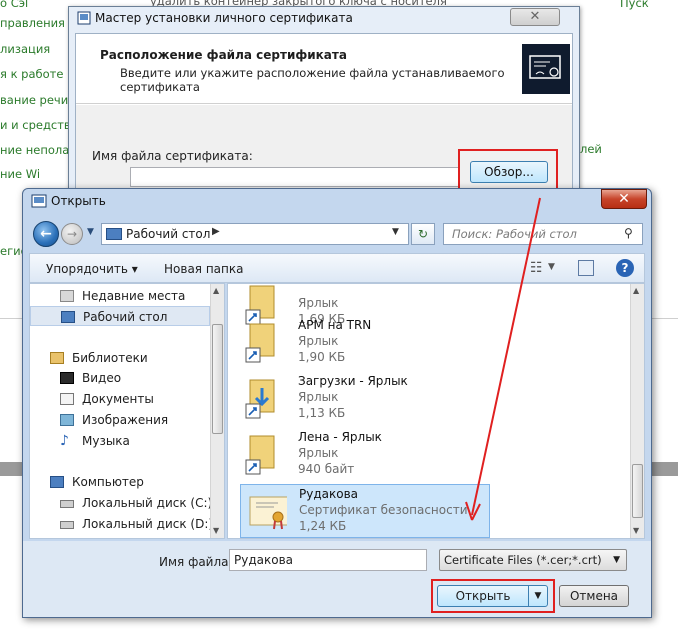 This screenshot has height=631, width=678. I want to click on nav-label: Компьютер, so click(108, 482).